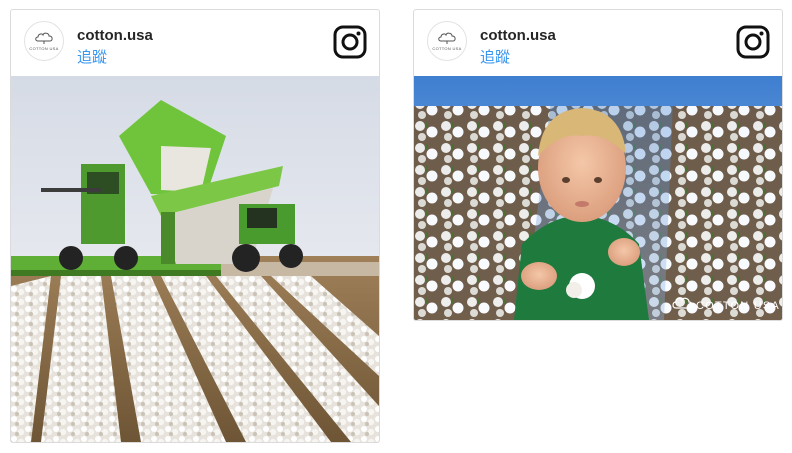 The height and width of the screenshot is (453, 792). I want to click on watermark-text: COTTON USA, so click(738, 306).